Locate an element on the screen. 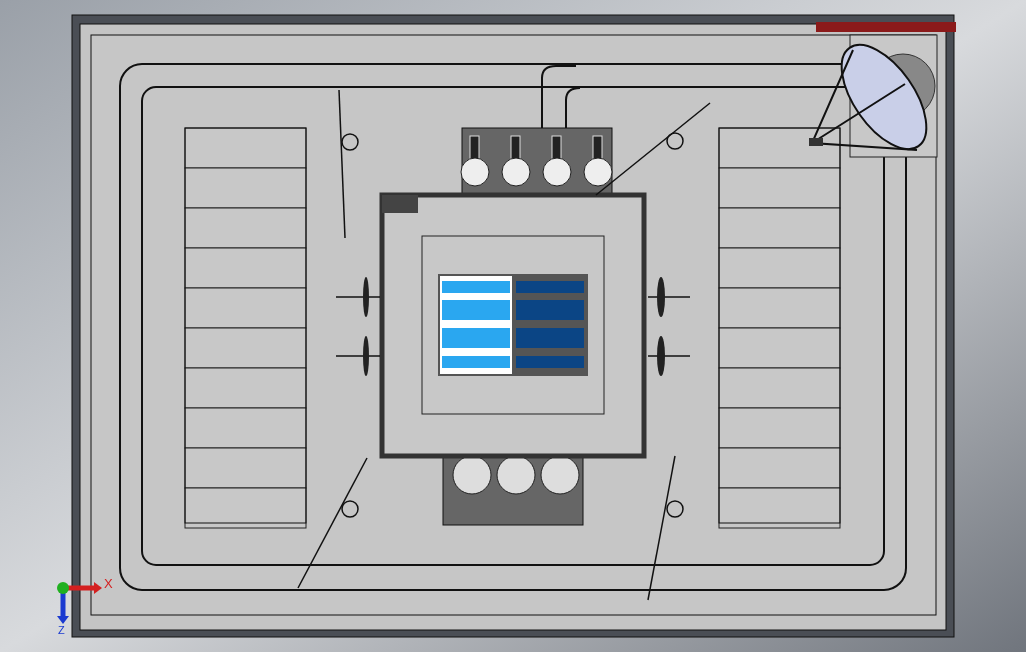 The image size is (1026, 652). z-axis-label: Z is located at coordinates (61, 630).